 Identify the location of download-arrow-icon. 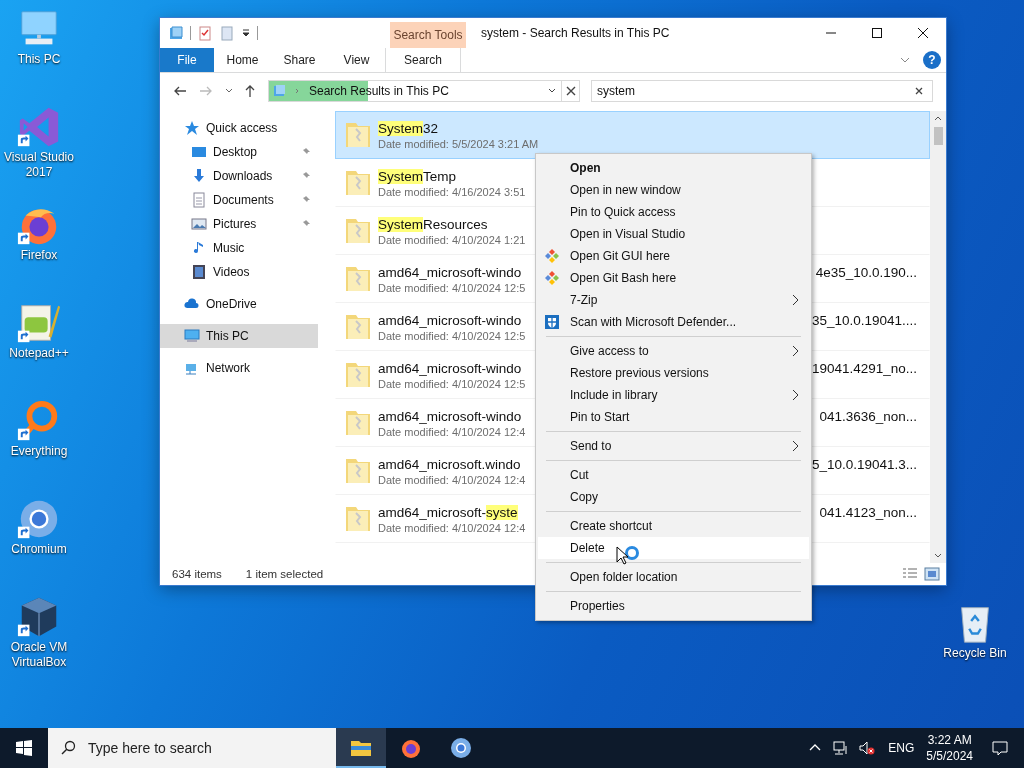
(199, 176).